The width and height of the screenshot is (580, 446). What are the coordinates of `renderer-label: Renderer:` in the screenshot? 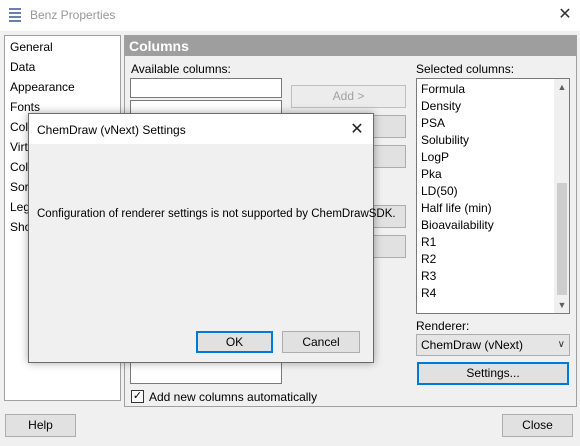 It's located at (443, 326).